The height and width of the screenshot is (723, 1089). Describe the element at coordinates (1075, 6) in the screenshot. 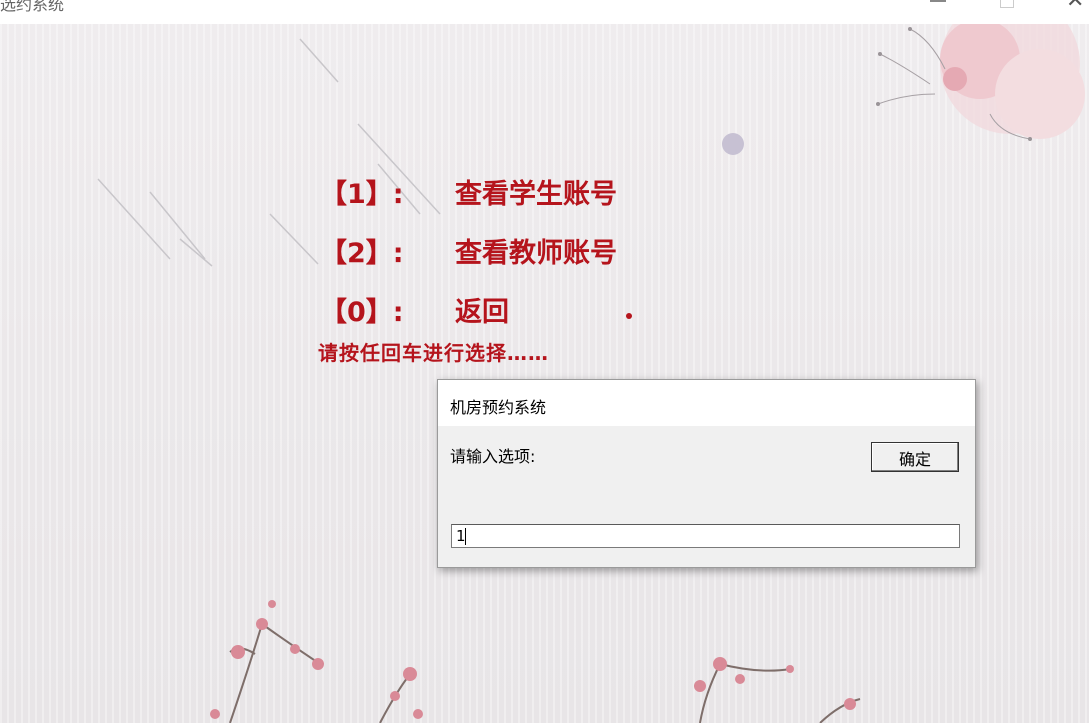

I see `close-icon: ✕` at that location.